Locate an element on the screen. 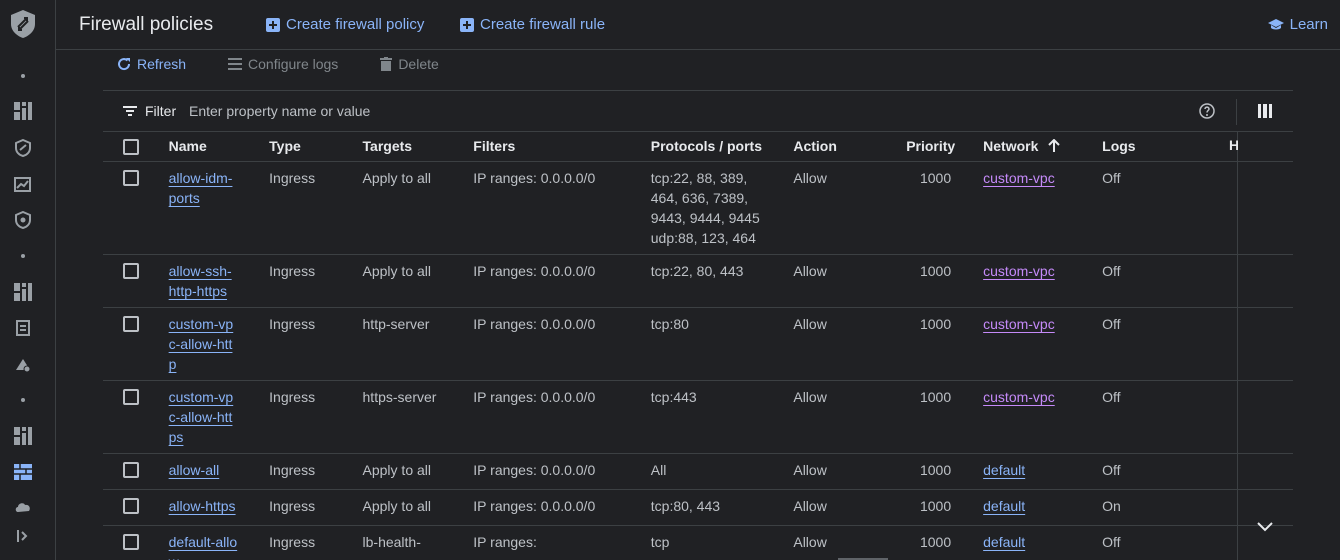 This screenshot has width=1340, height=560. cloud-armor-icon is located at coordinates (23, 365).